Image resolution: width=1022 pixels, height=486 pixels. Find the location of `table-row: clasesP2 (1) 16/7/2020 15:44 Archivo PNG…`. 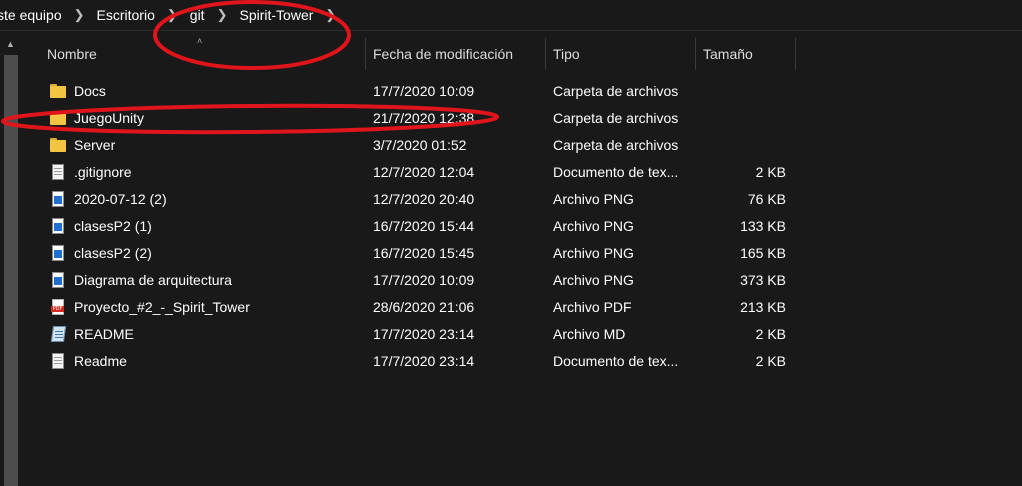

table-row: clasesP2 (1) 16/7/2020 15:44 Archivo PNG… is located at coordinates (521, 226).